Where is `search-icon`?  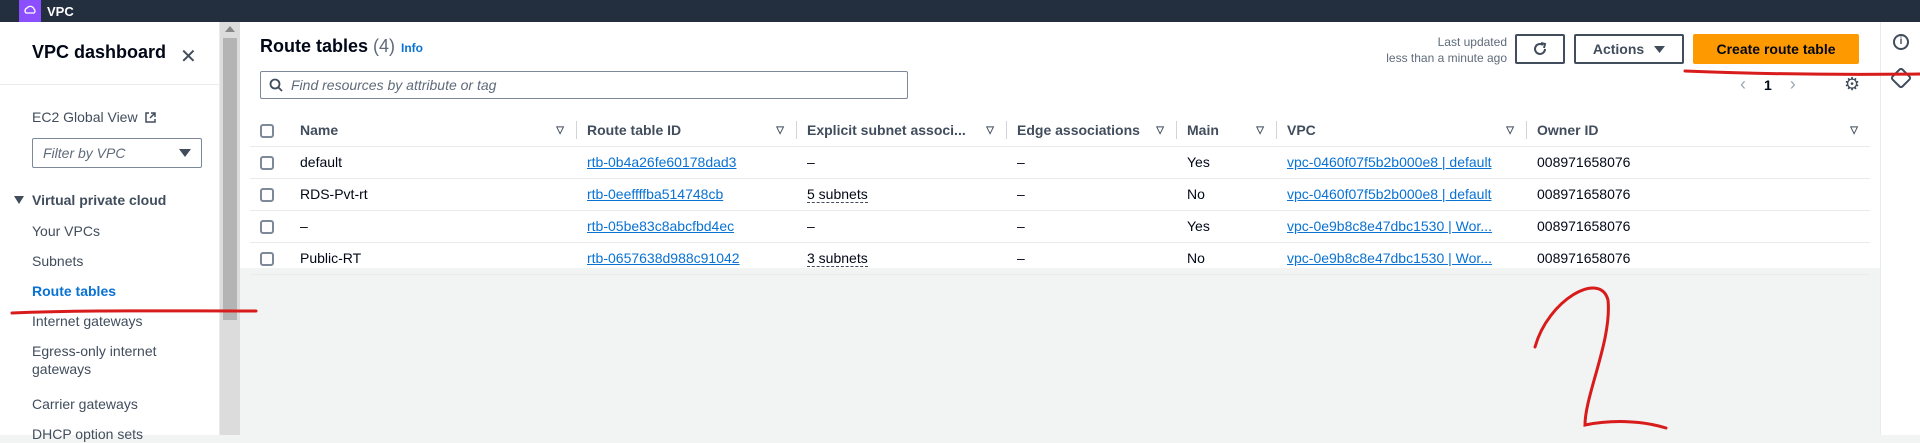
search-icon is located at coordinates (276, 85).